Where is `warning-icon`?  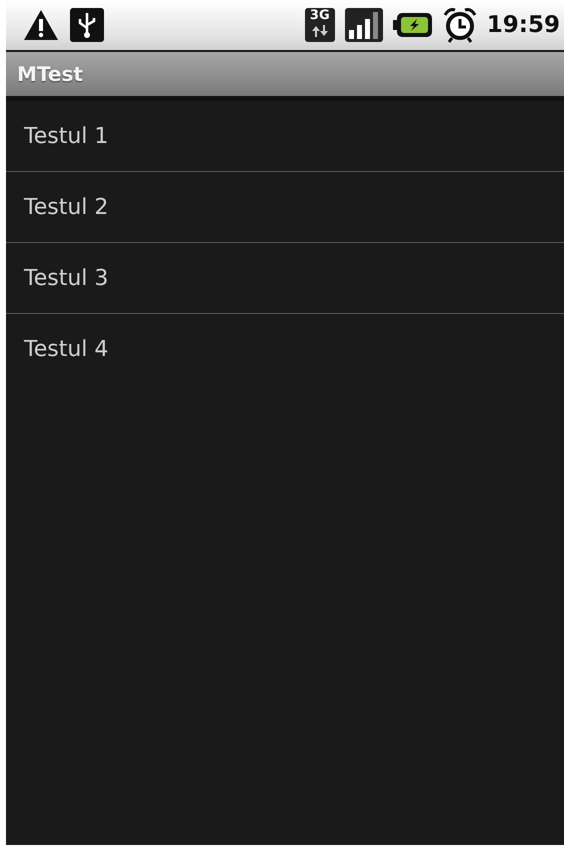
warning-icon is located at coordinates (41, 25).